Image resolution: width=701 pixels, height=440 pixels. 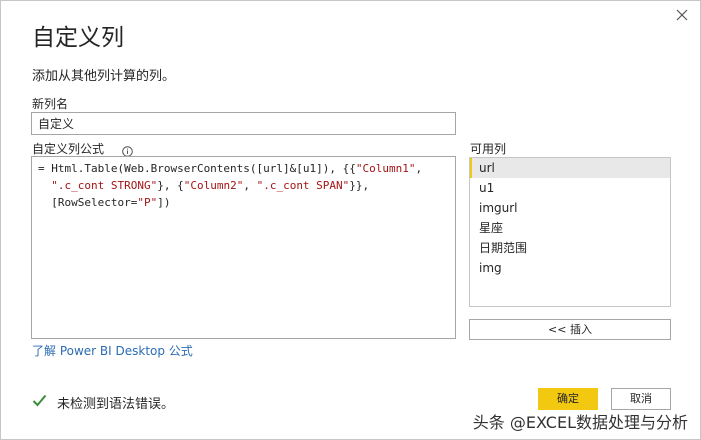 What do you see at coordinates (580, 422) in the screenshot?
I see `watermark: 头条 @EXCEL数据处理与分析` at bounding box center [580, 422].